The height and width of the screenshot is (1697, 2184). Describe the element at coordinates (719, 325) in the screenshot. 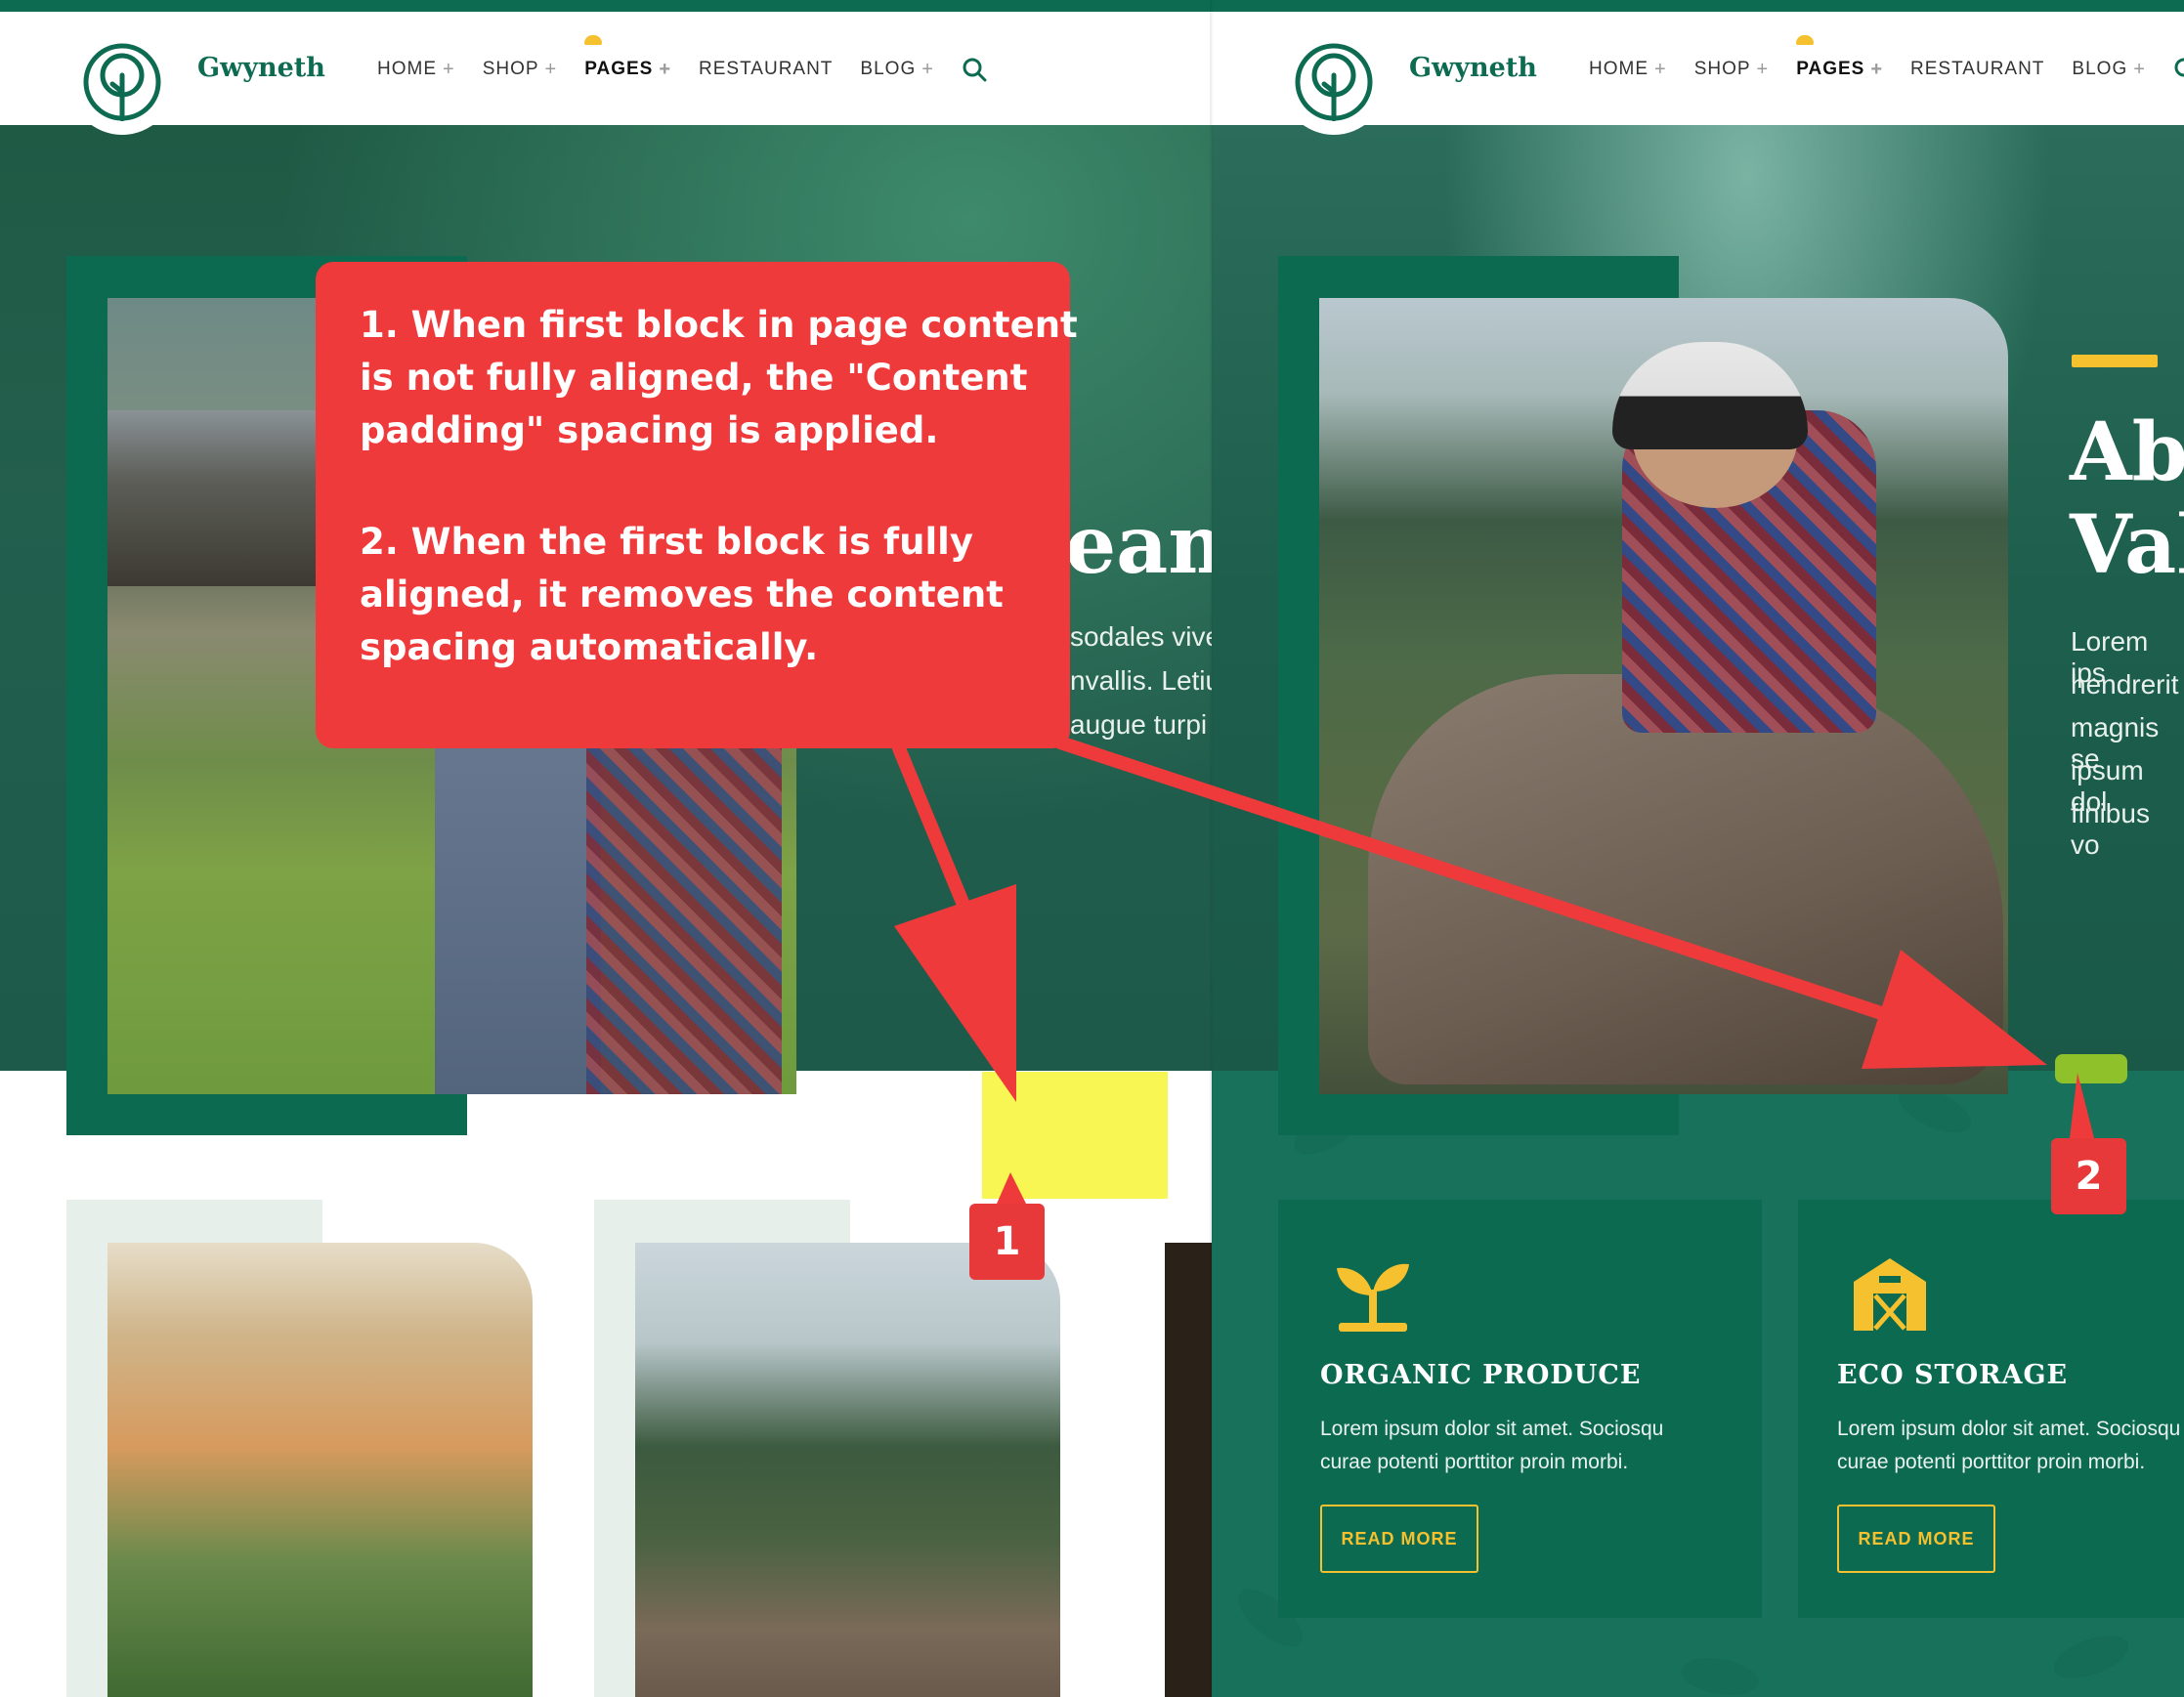

I see `callout-line-1: 1. When first block in page content` at that location.